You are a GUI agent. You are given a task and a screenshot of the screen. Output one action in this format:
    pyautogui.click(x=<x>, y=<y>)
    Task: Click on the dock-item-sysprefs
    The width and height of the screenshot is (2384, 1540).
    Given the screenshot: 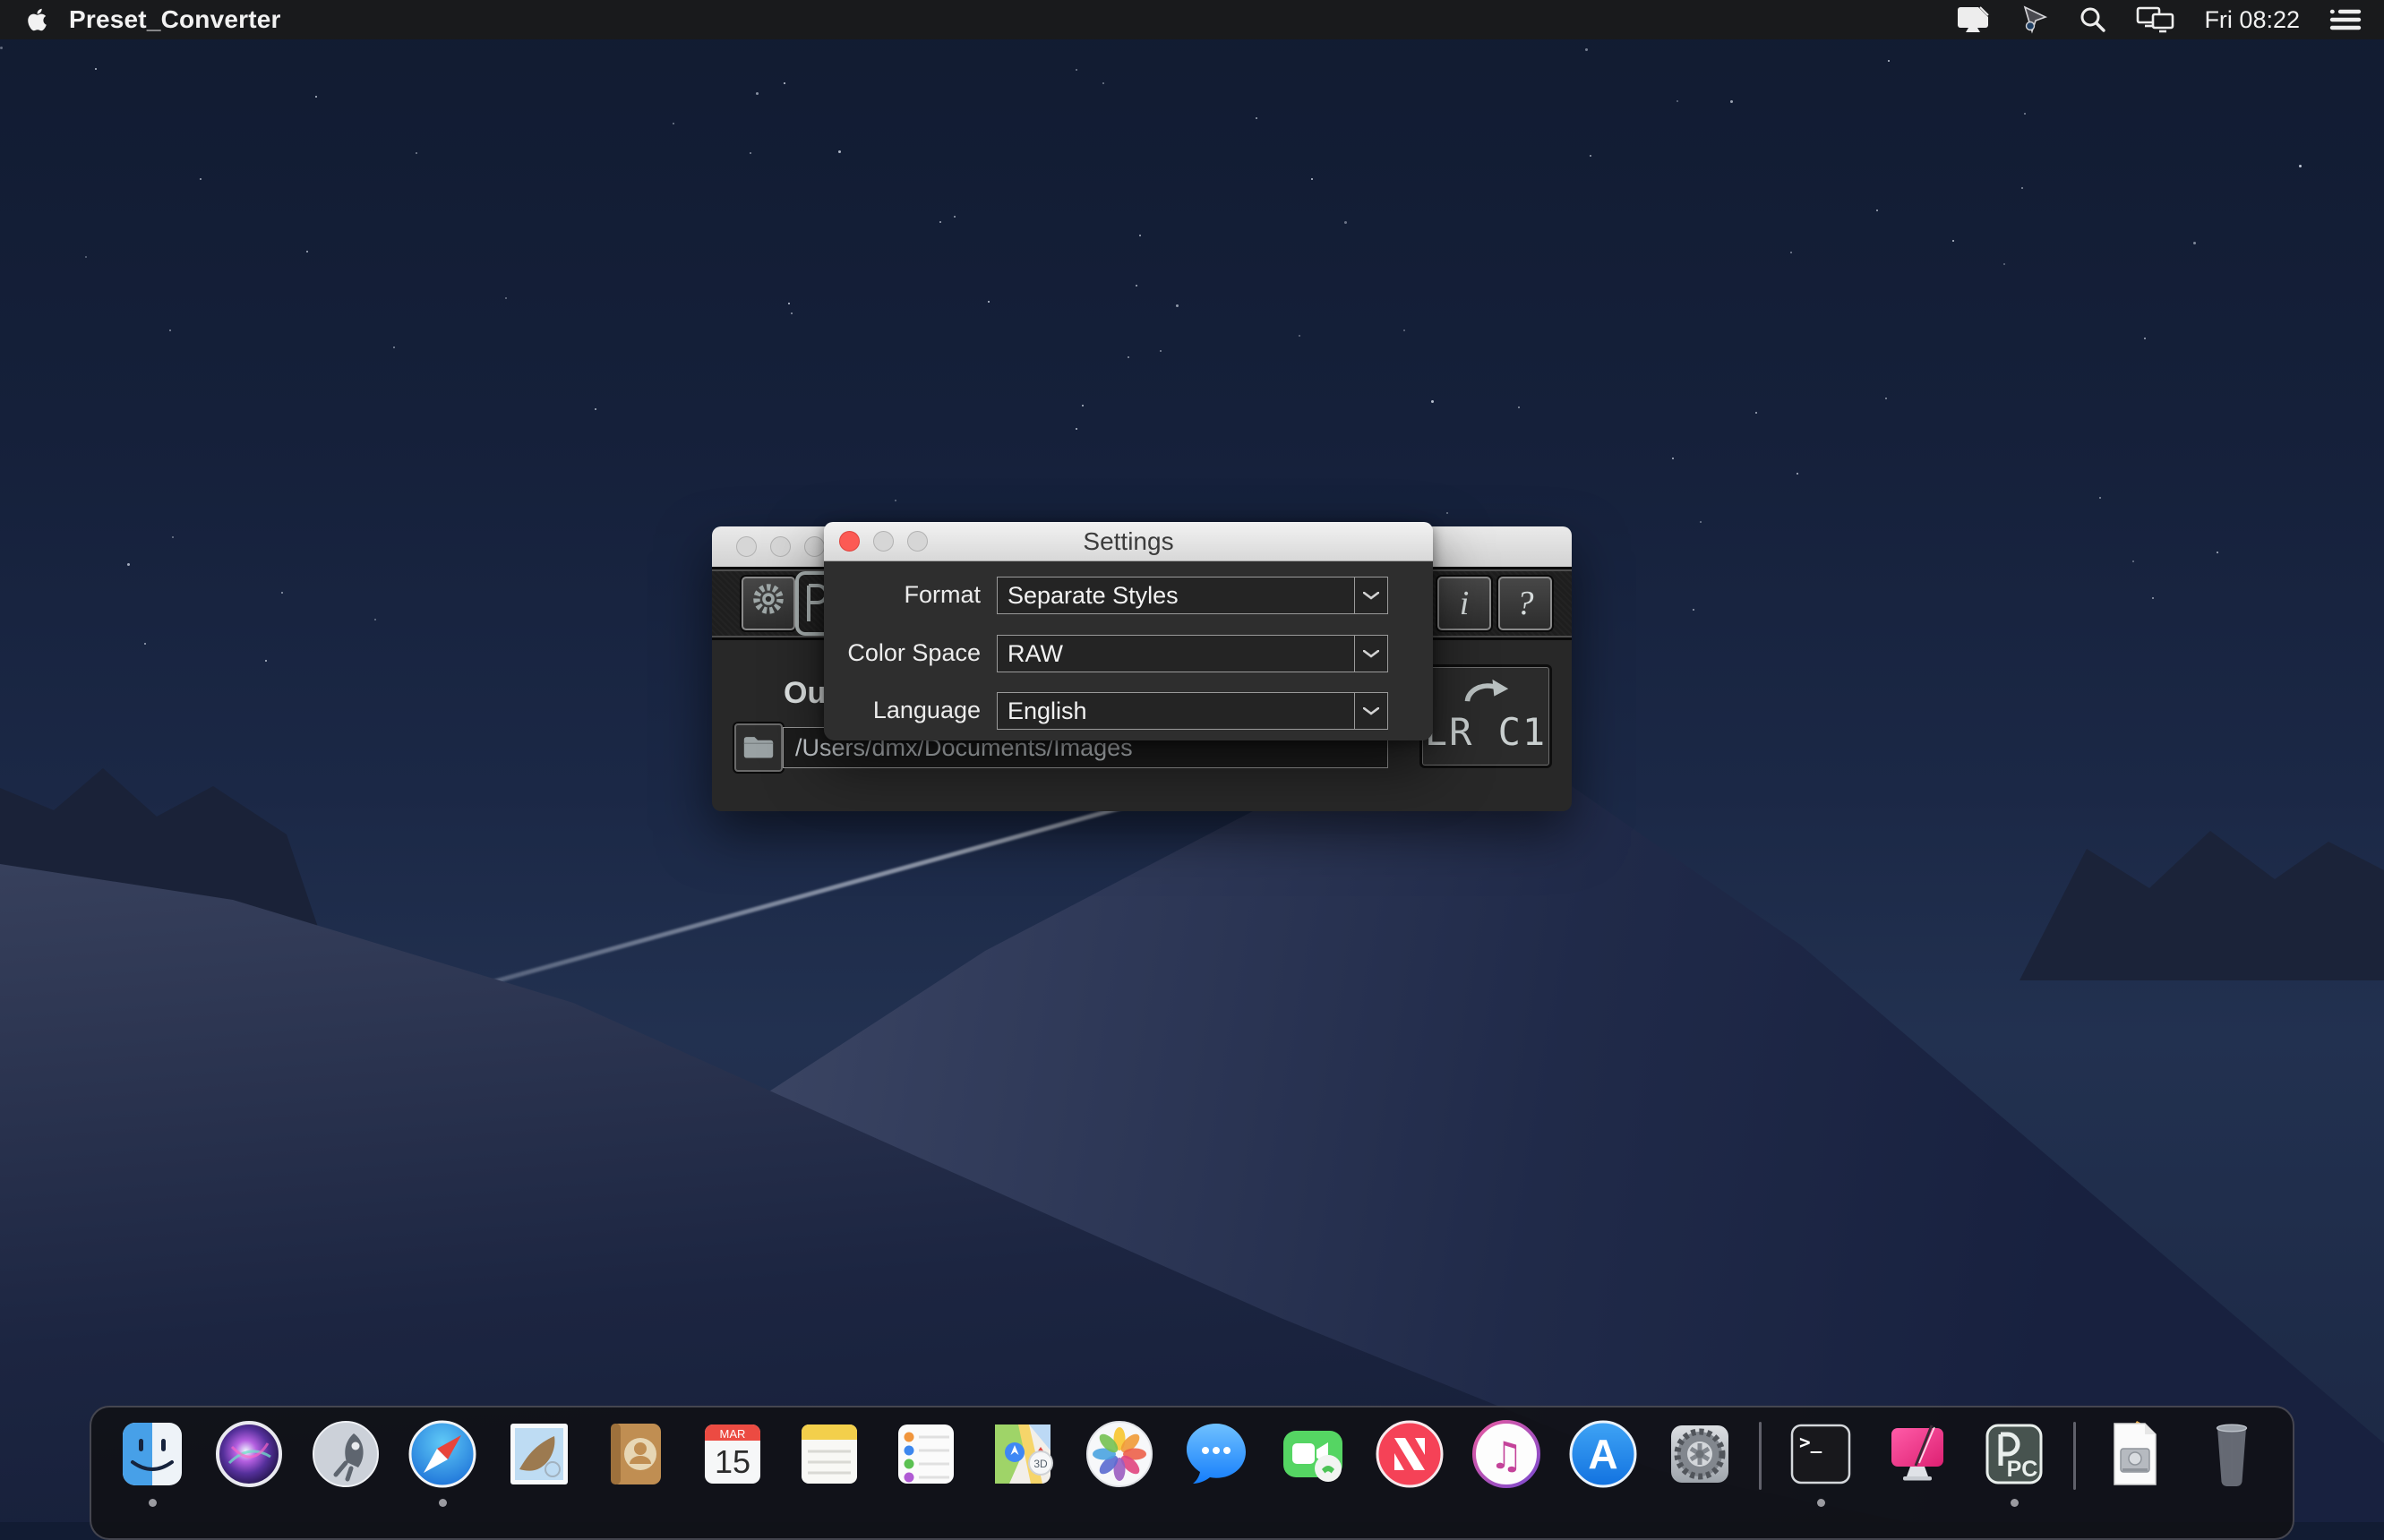 What is the action you would take?
    pyautogui.click(x=1699, y=1454)
    